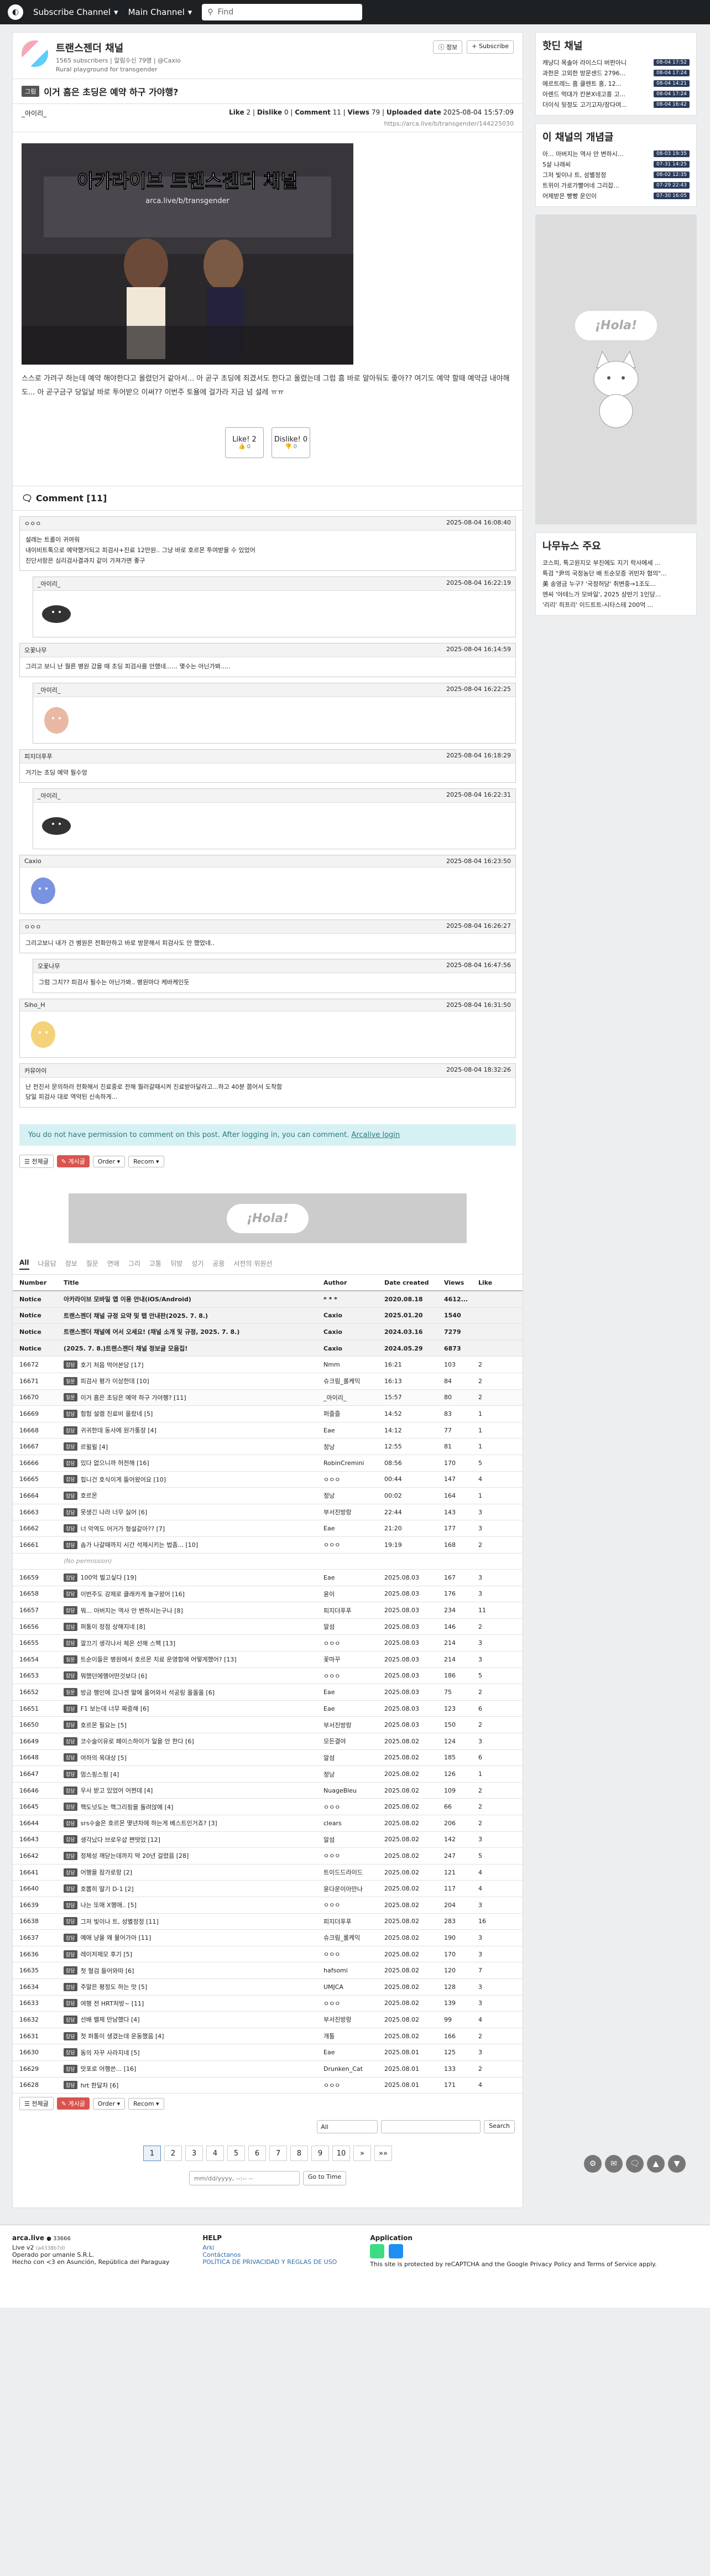  What do you see at coordinates (268, 1496) in the screenshot?
I see `table-row: 16664 잡담 호르몬 정낭 00:02 164 1` at bounding box center [268, 1496].